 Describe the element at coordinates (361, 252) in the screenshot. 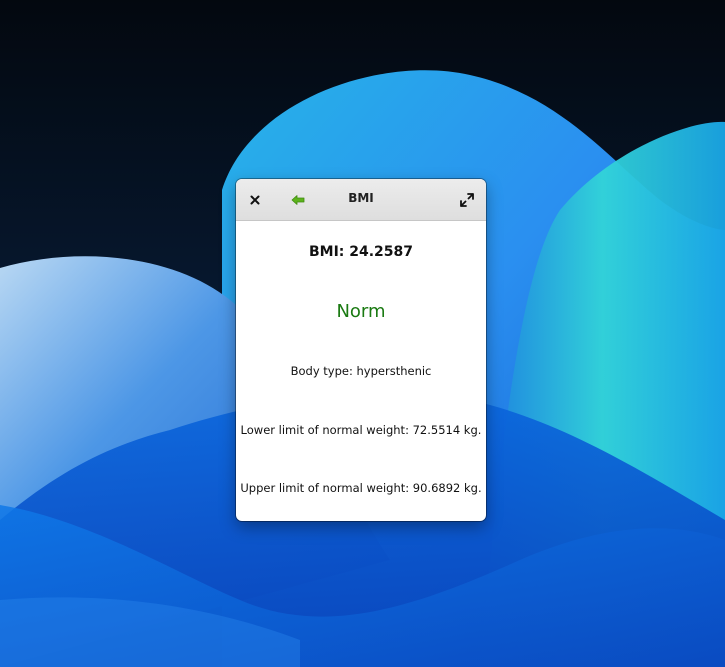

I see `bmi-value-label: BMI: 24.2587` at that location.